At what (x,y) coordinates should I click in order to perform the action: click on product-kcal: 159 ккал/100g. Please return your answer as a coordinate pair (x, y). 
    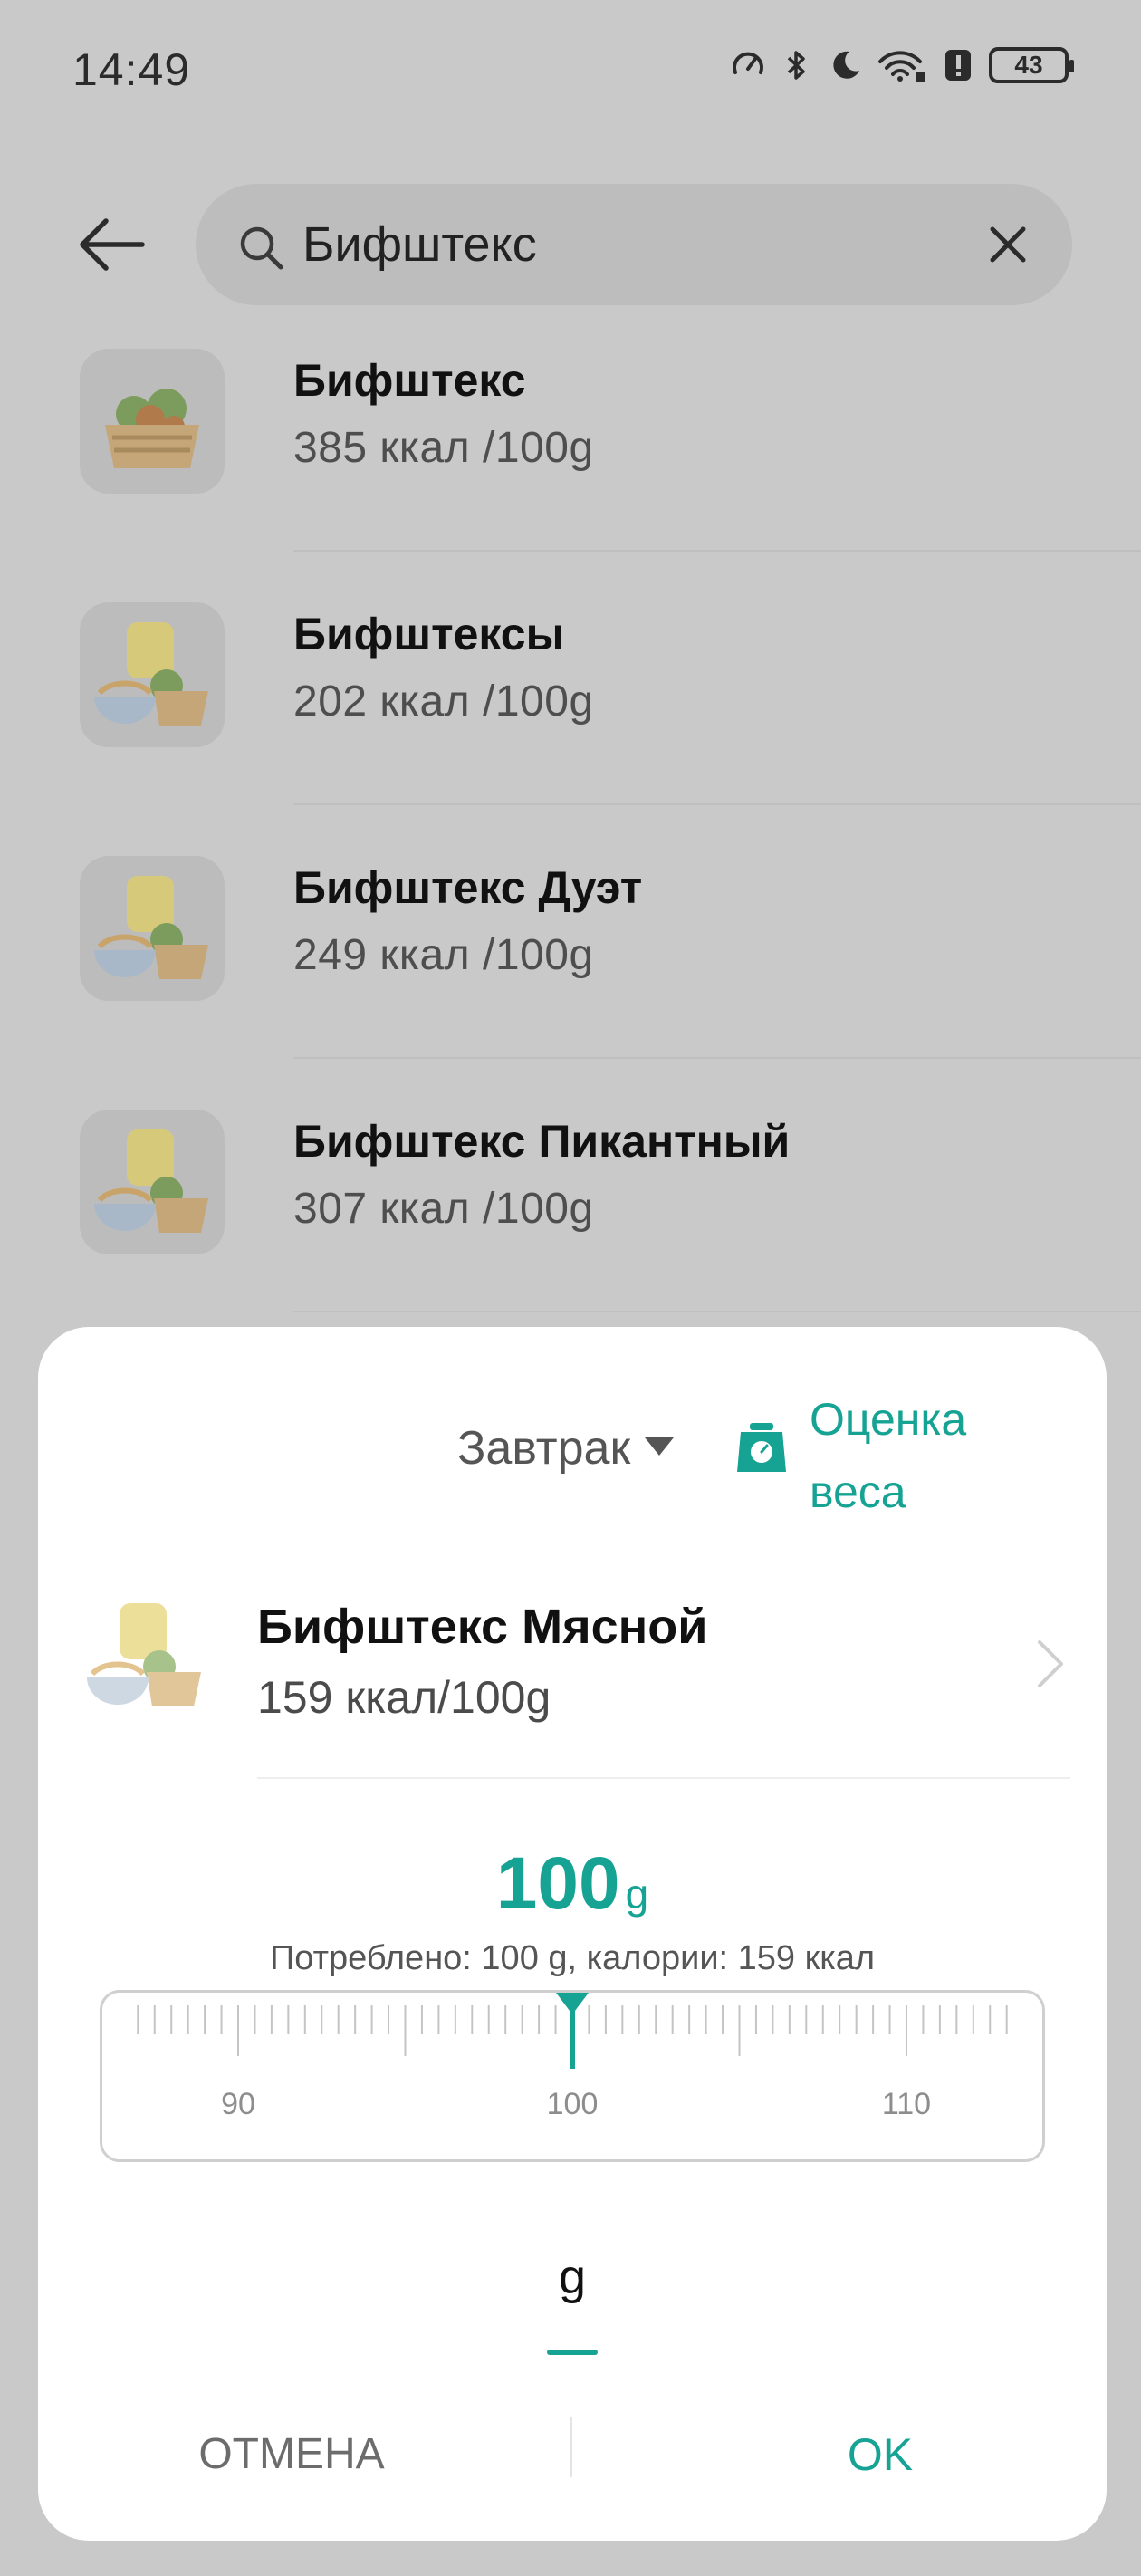
    Looking at the image, I should click on (404, 1697).